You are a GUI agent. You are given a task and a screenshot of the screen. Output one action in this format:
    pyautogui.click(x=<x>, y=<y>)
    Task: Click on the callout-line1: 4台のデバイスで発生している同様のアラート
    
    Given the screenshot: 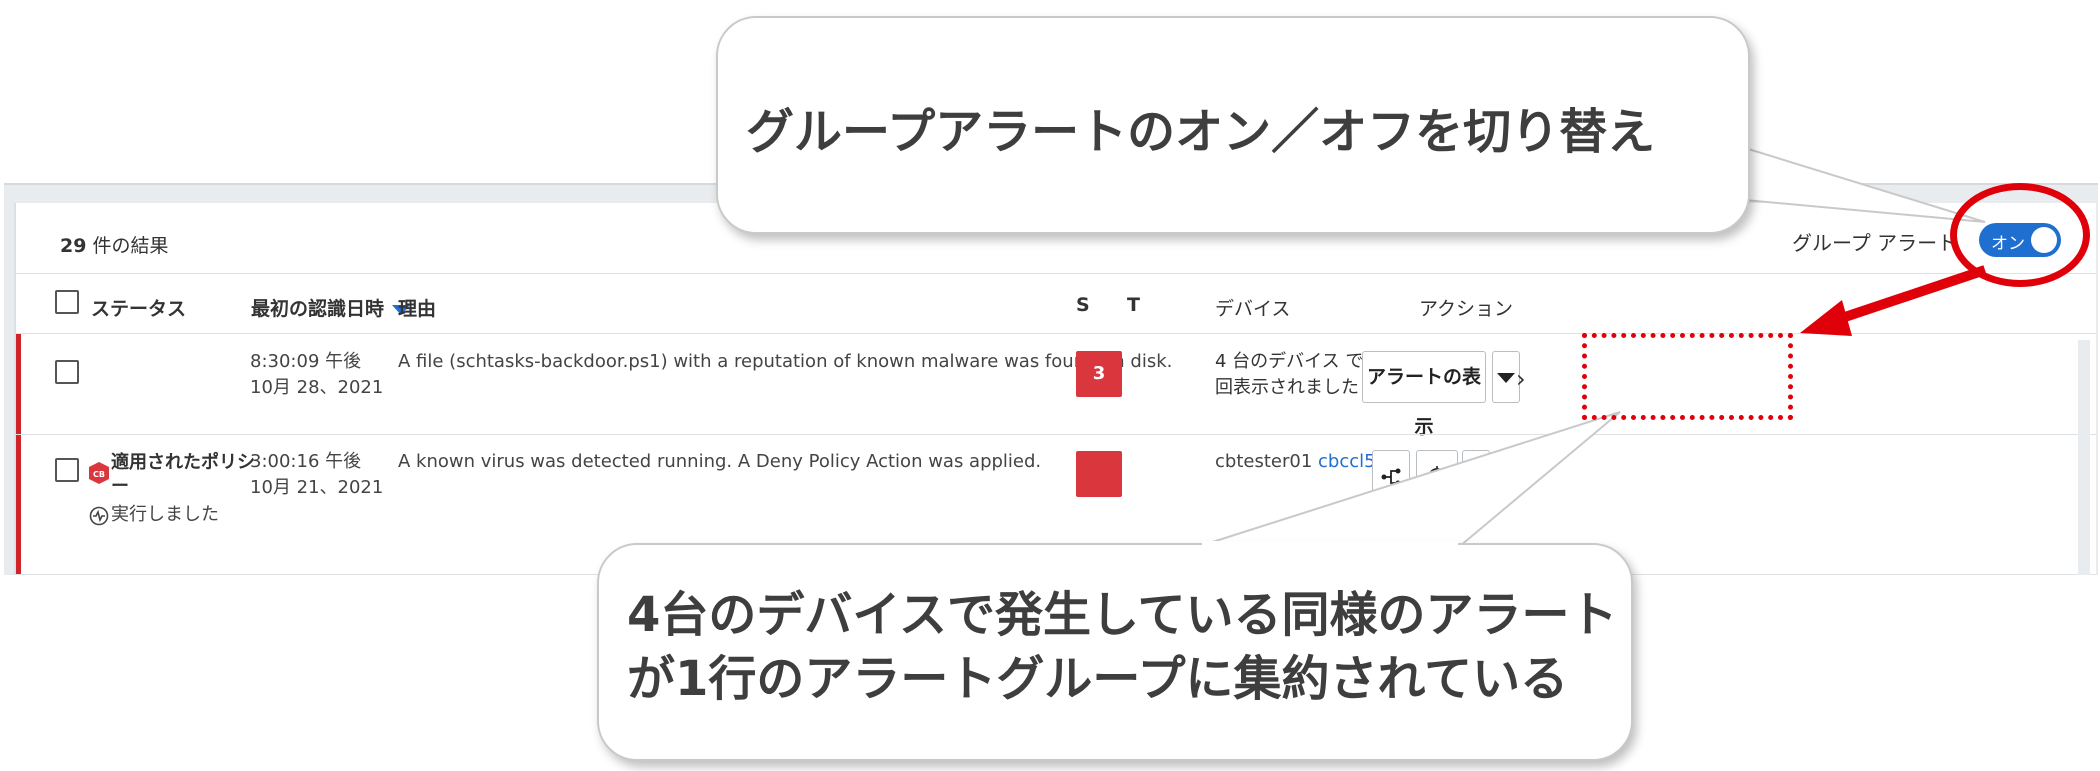 What is the action you would take?
    pyautogui.click(x=1122, y=615)
    